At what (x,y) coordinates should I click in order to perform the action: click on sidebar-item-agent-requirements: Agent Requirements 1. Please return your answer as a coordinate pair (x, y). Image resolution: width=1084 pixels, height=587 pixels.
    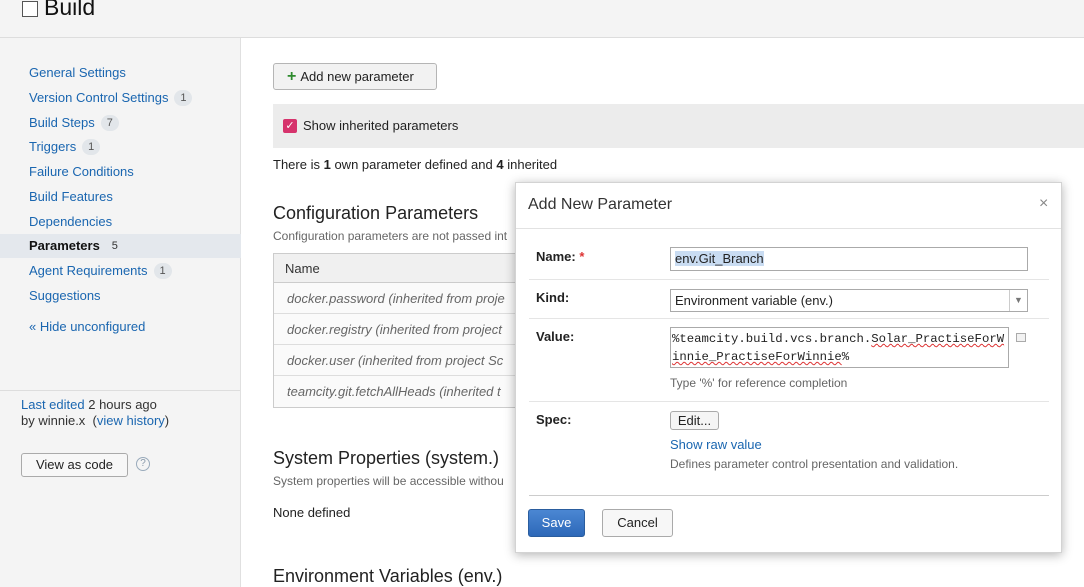
    Looking at the image, I should click on (120, 271).